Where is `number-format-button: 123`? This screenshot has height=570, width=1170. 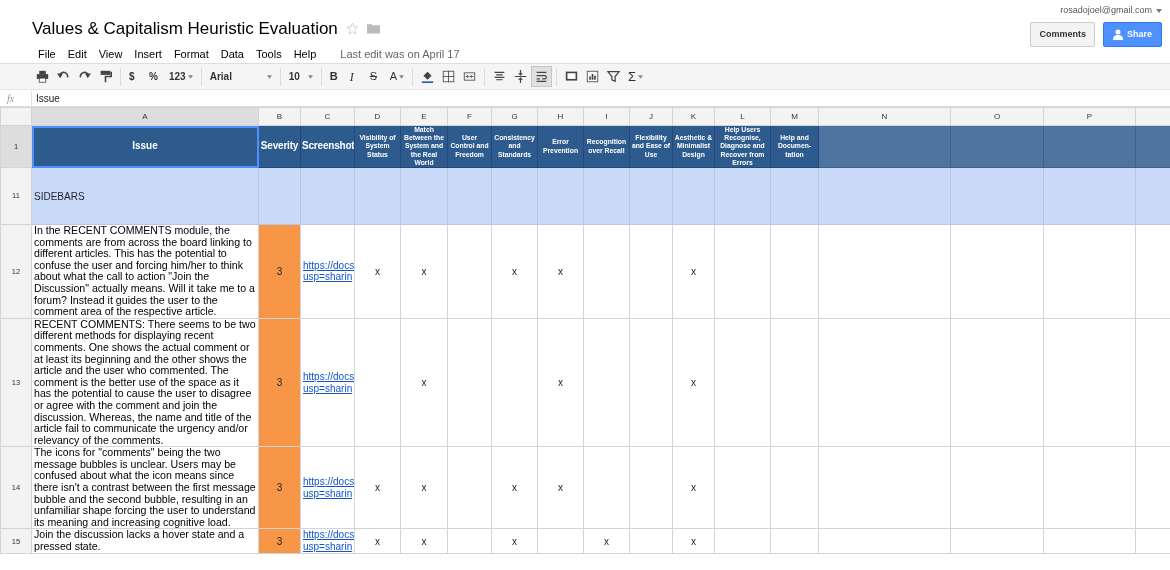 number-format-button: 123 is located at coordinates (181, 76).